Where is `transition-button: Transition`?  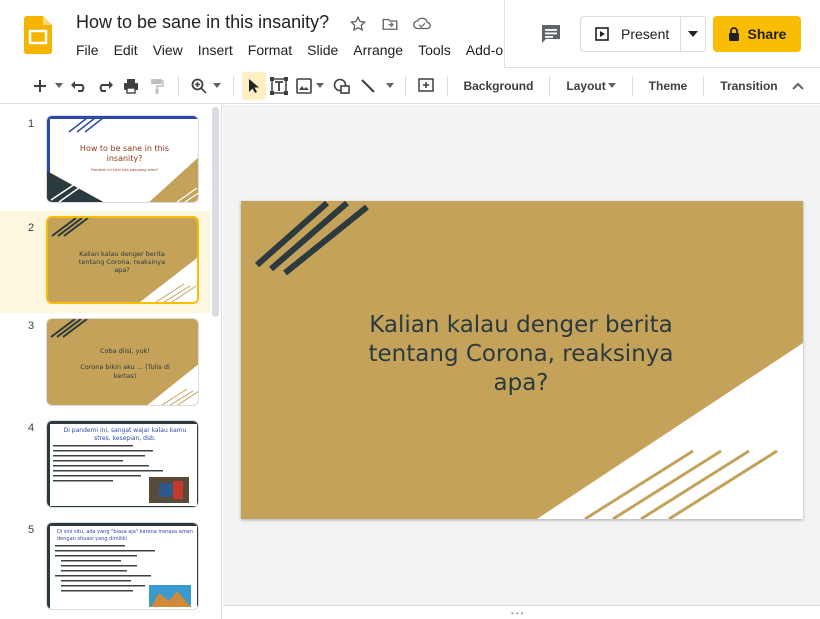
transition-button: Transition is located at coordinates (748, 86).